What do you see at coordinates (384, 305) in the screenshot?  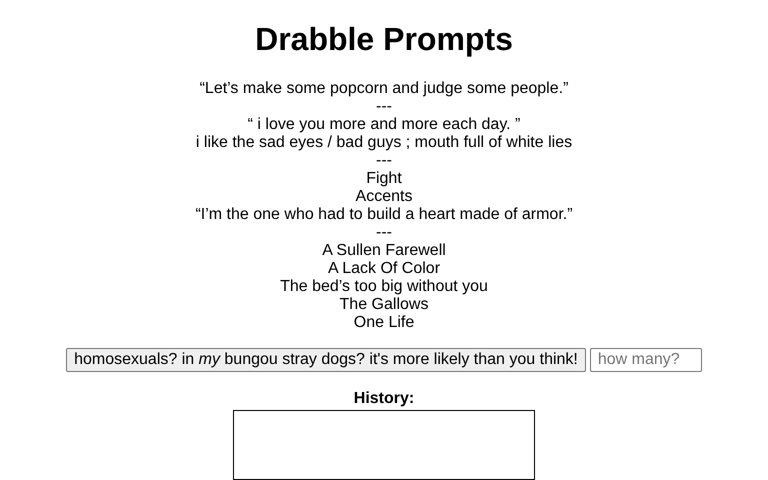 I see `prompt-text: The Gallows` at bounding box center [384, 305].